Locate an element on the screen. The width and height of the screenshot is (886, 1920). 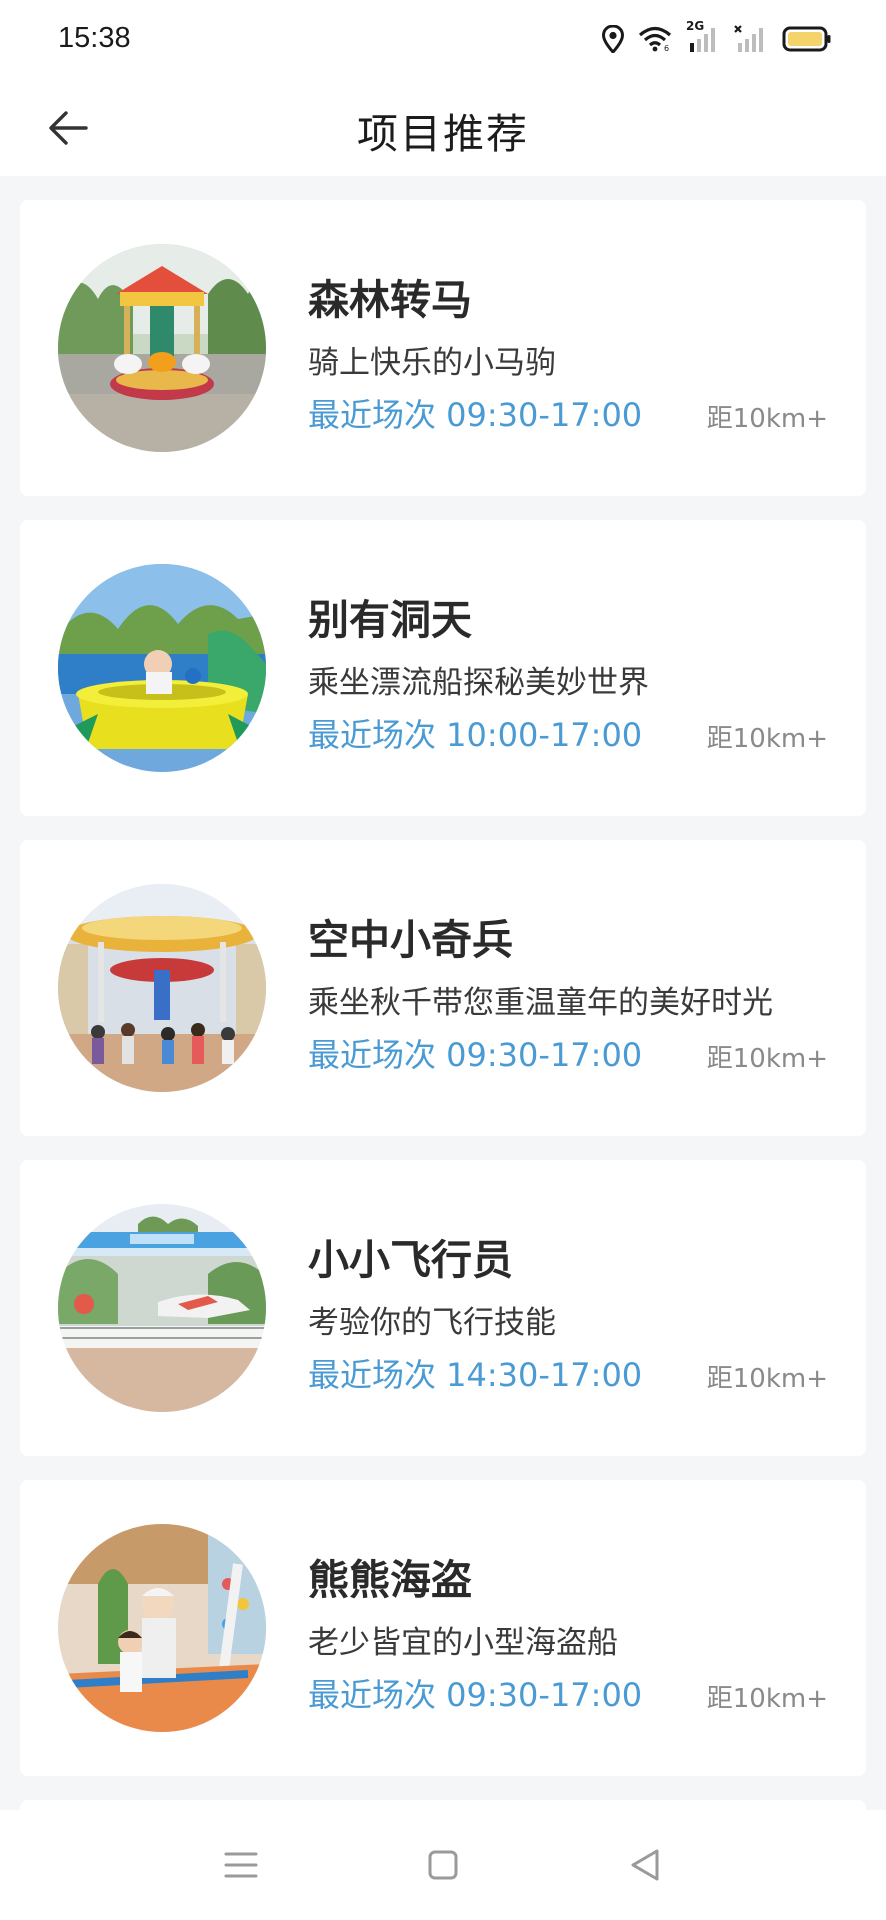
project-thumbnail-boat-ride is located at coordinates (162, 668).